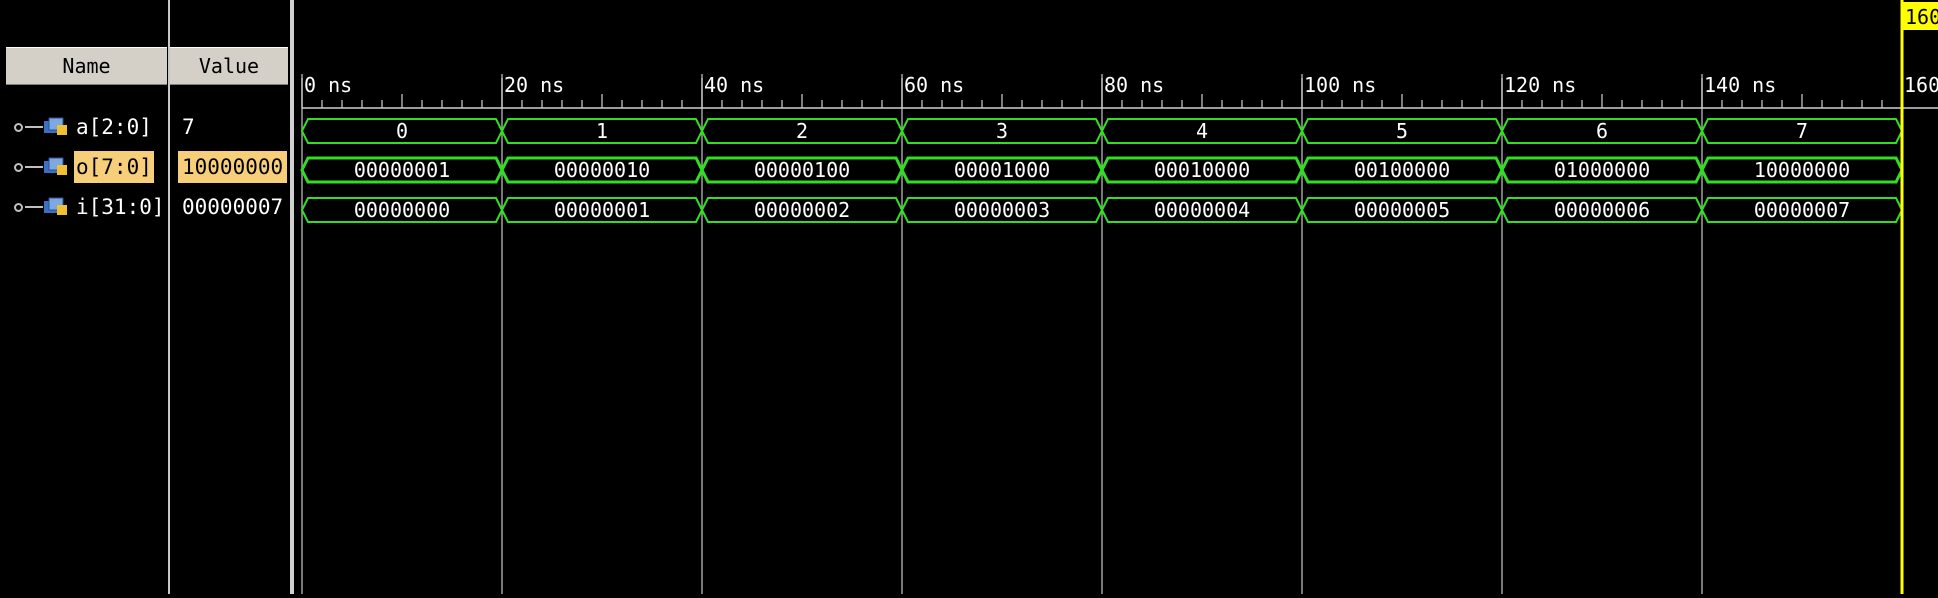 Image resolution: width=1938 pixels, height=598 pixels. What do you see at coordinates (1802, 131) in the screenshot?
I see `bus-value-label: 7` at bounding box center [1802, 131].